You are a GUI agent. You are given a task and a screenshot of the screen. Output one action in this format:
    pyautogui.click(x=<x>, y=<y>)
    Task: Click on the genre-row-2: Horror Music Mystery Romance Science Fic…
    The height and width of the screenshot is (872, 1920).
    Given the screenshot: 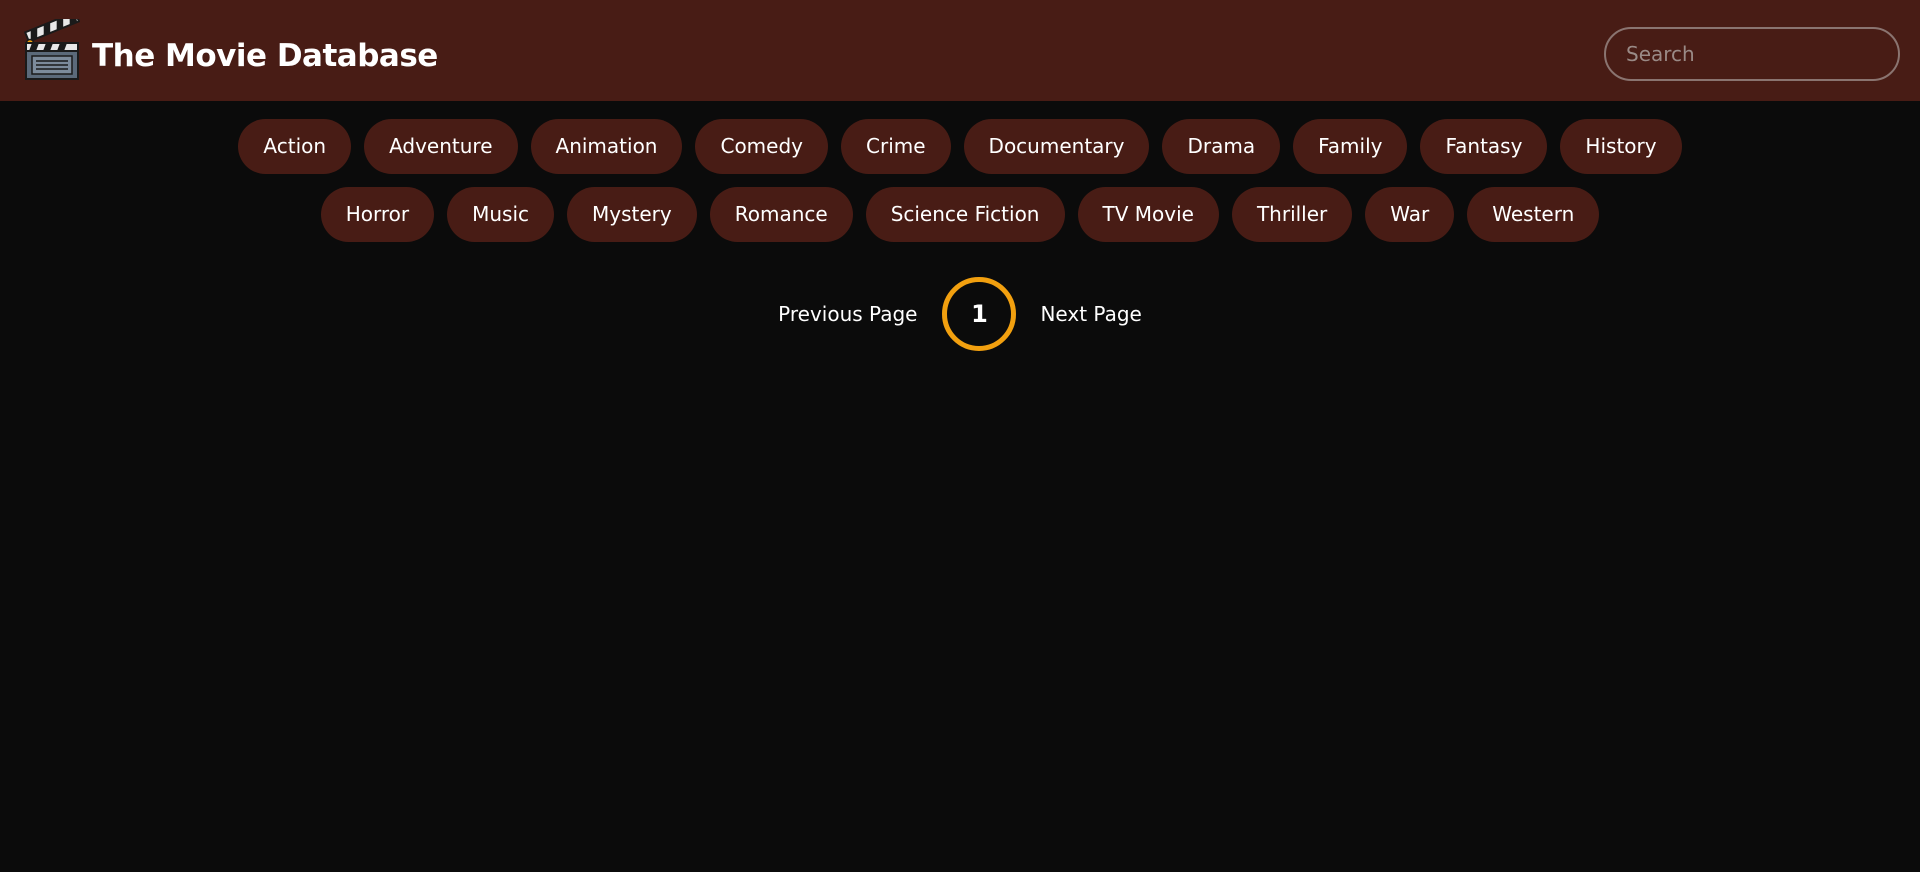 What is the action you would take?
    pyautogui.click(x=960, y=214)
    